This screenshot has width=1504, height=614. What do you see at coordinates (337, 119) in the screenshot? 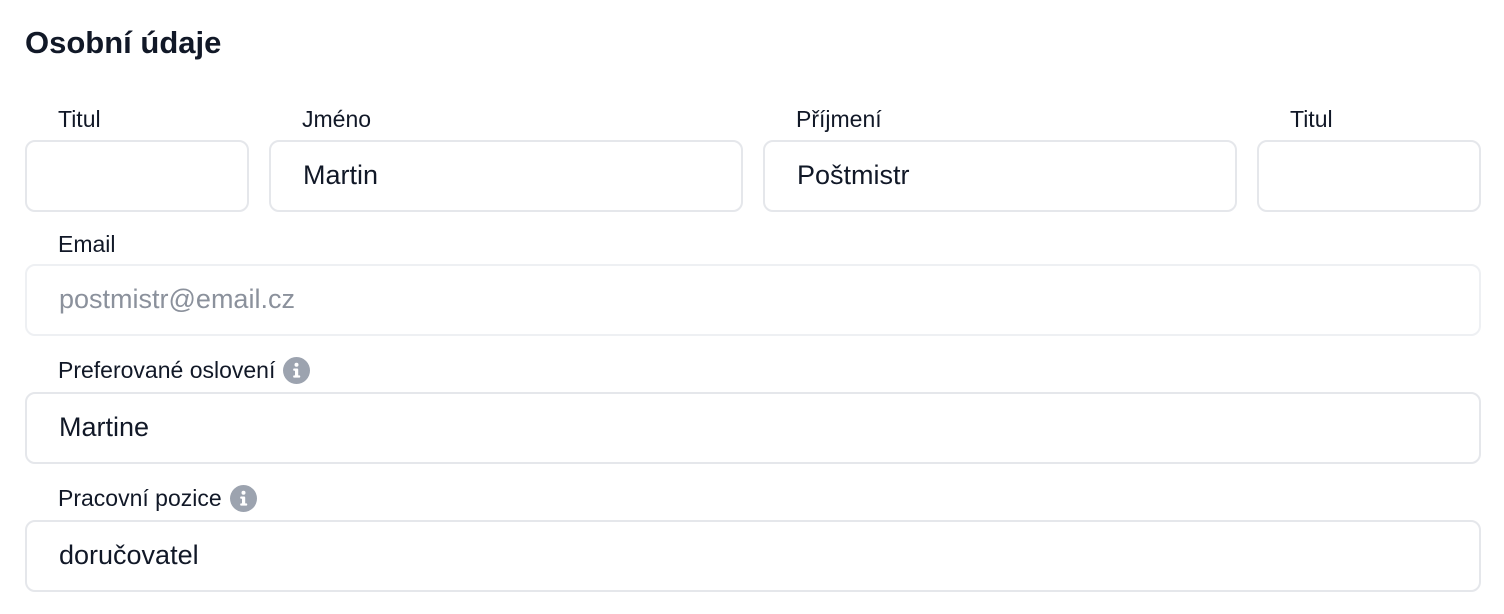
I see `first-name-label: Jméno` at bounding box center [337, 119].